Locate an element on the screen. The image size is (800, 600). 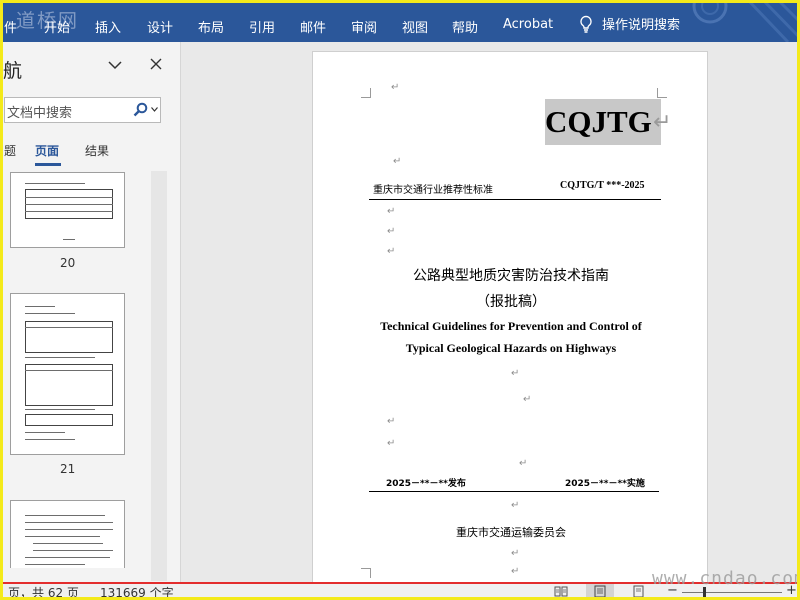
tab-layout: 布局 is located at coordinates (211, 26).